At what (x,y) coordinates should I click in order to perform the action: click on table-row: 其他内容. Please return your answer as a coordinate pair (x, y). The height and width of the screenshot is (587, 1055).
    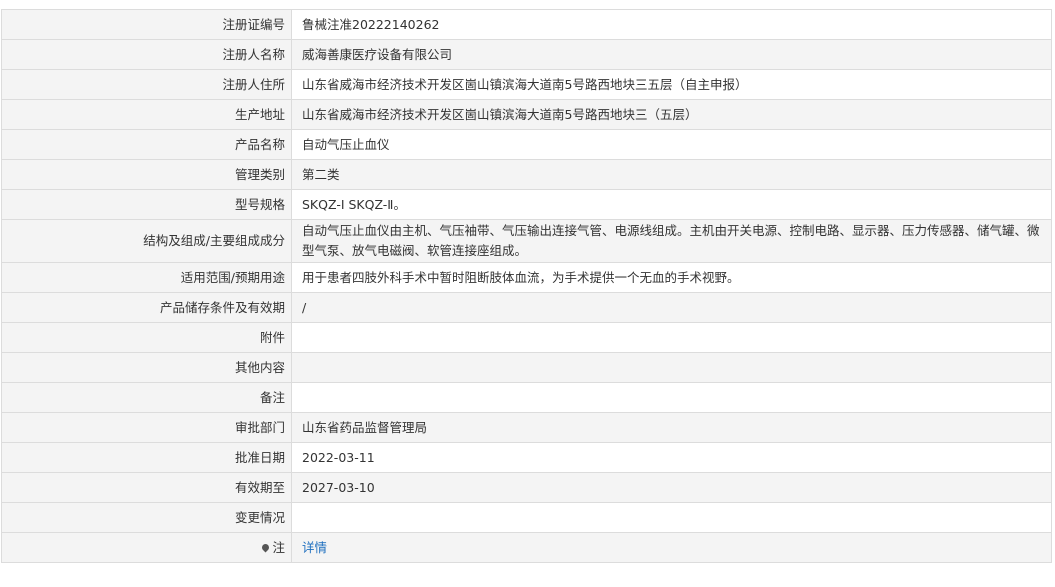
    Looking at the image, I should click on (526, 367).